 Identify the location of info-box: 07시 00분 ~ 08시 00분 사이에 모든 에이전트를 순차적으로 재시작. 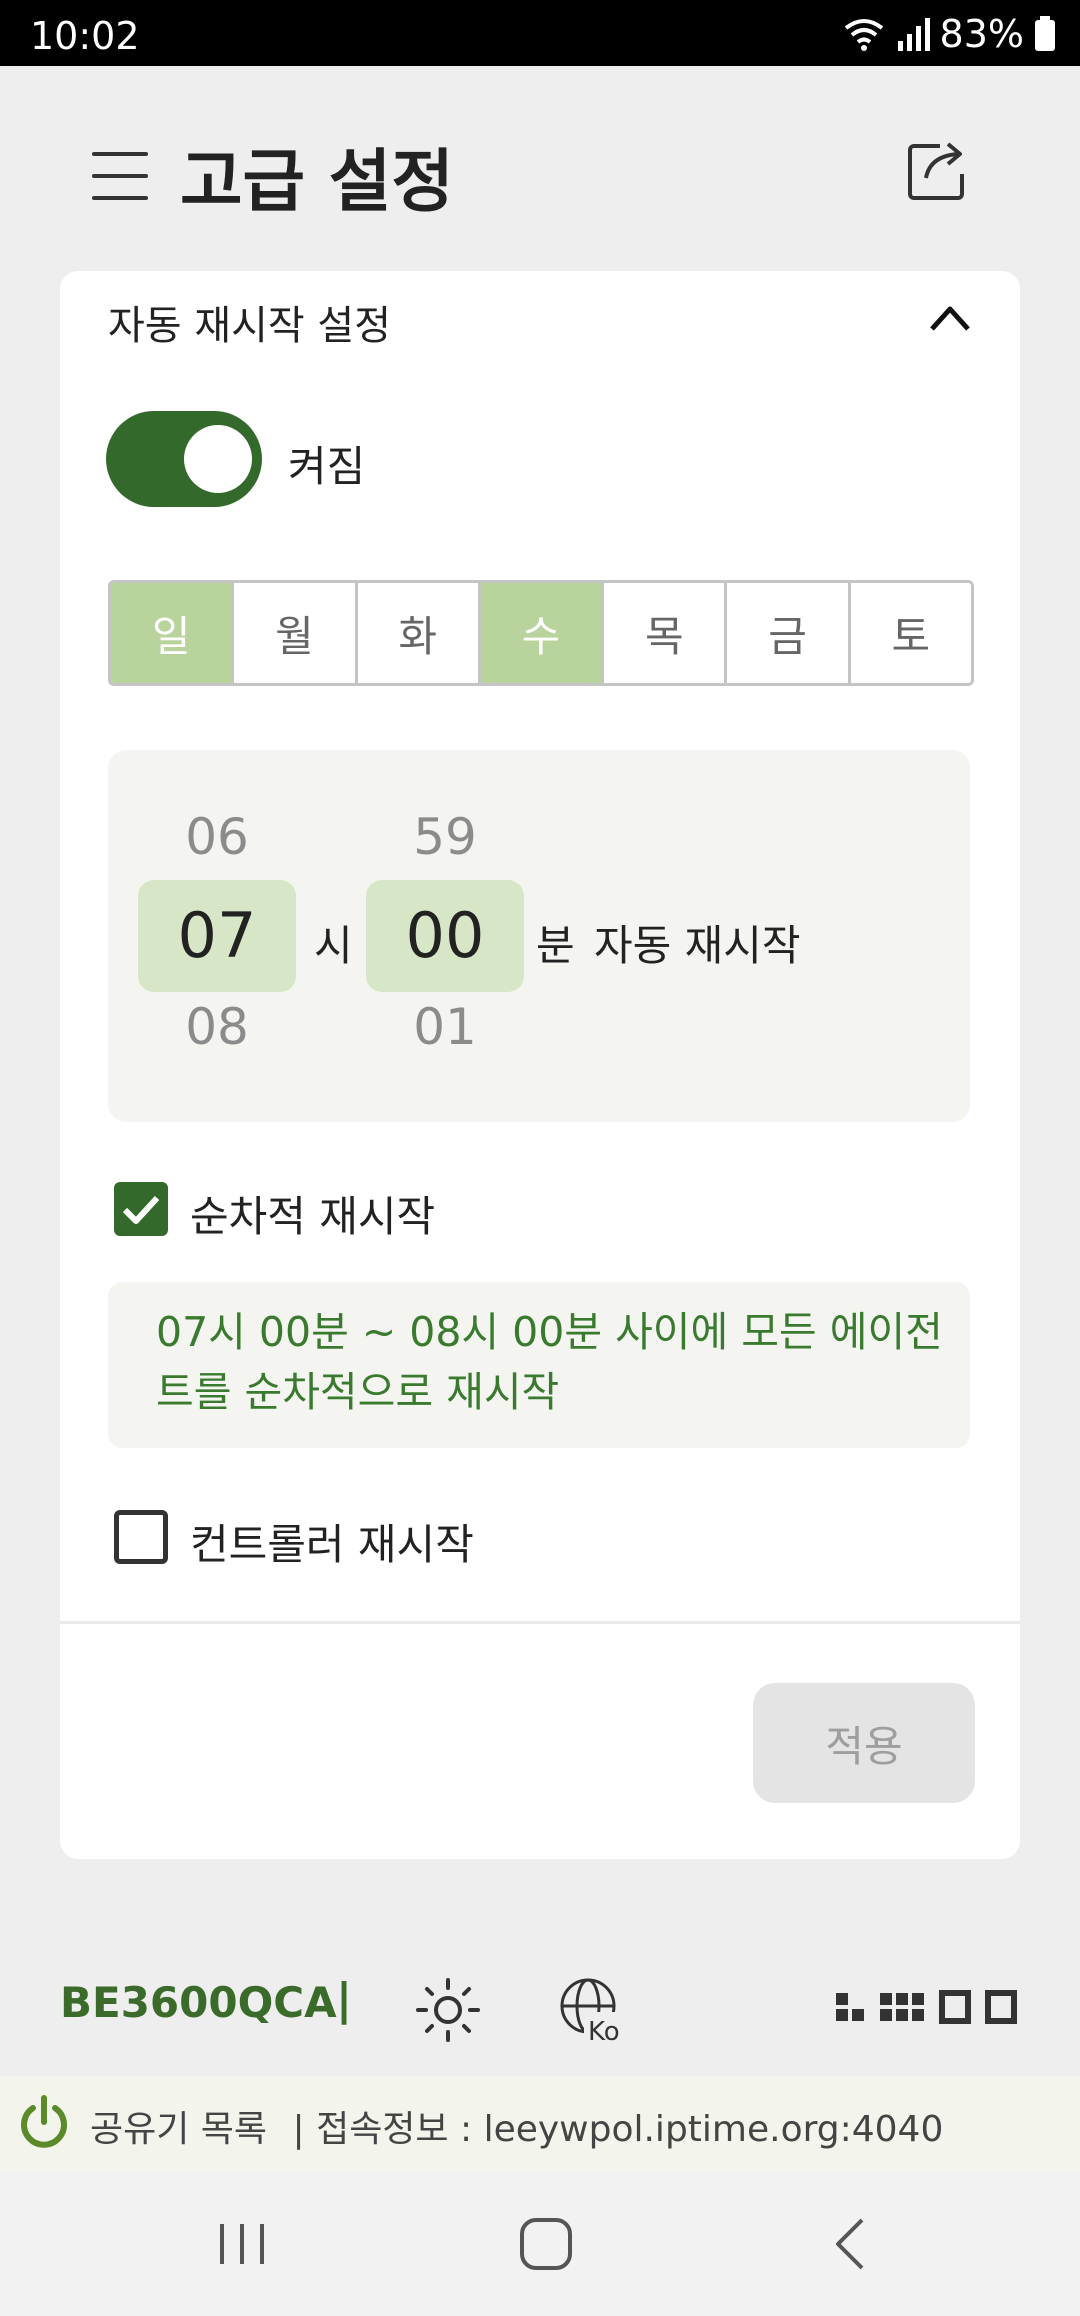
(539, 1365).